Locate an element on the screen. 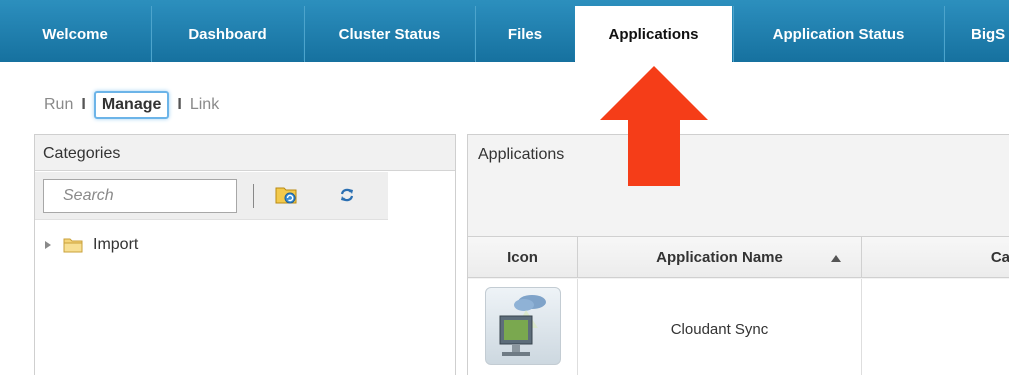  column-header-label: Ca is located at coordinates (999, 257).